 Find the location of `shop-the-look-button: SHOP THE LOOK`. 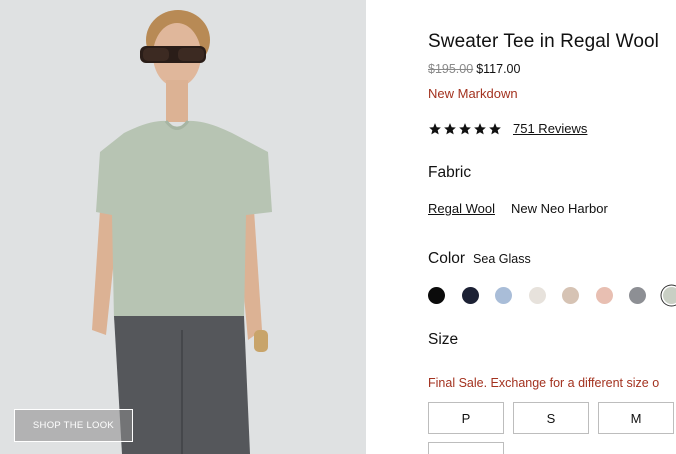

shop-the-look-button: SHOP THE LOOK is located at coordinates (73, 425).